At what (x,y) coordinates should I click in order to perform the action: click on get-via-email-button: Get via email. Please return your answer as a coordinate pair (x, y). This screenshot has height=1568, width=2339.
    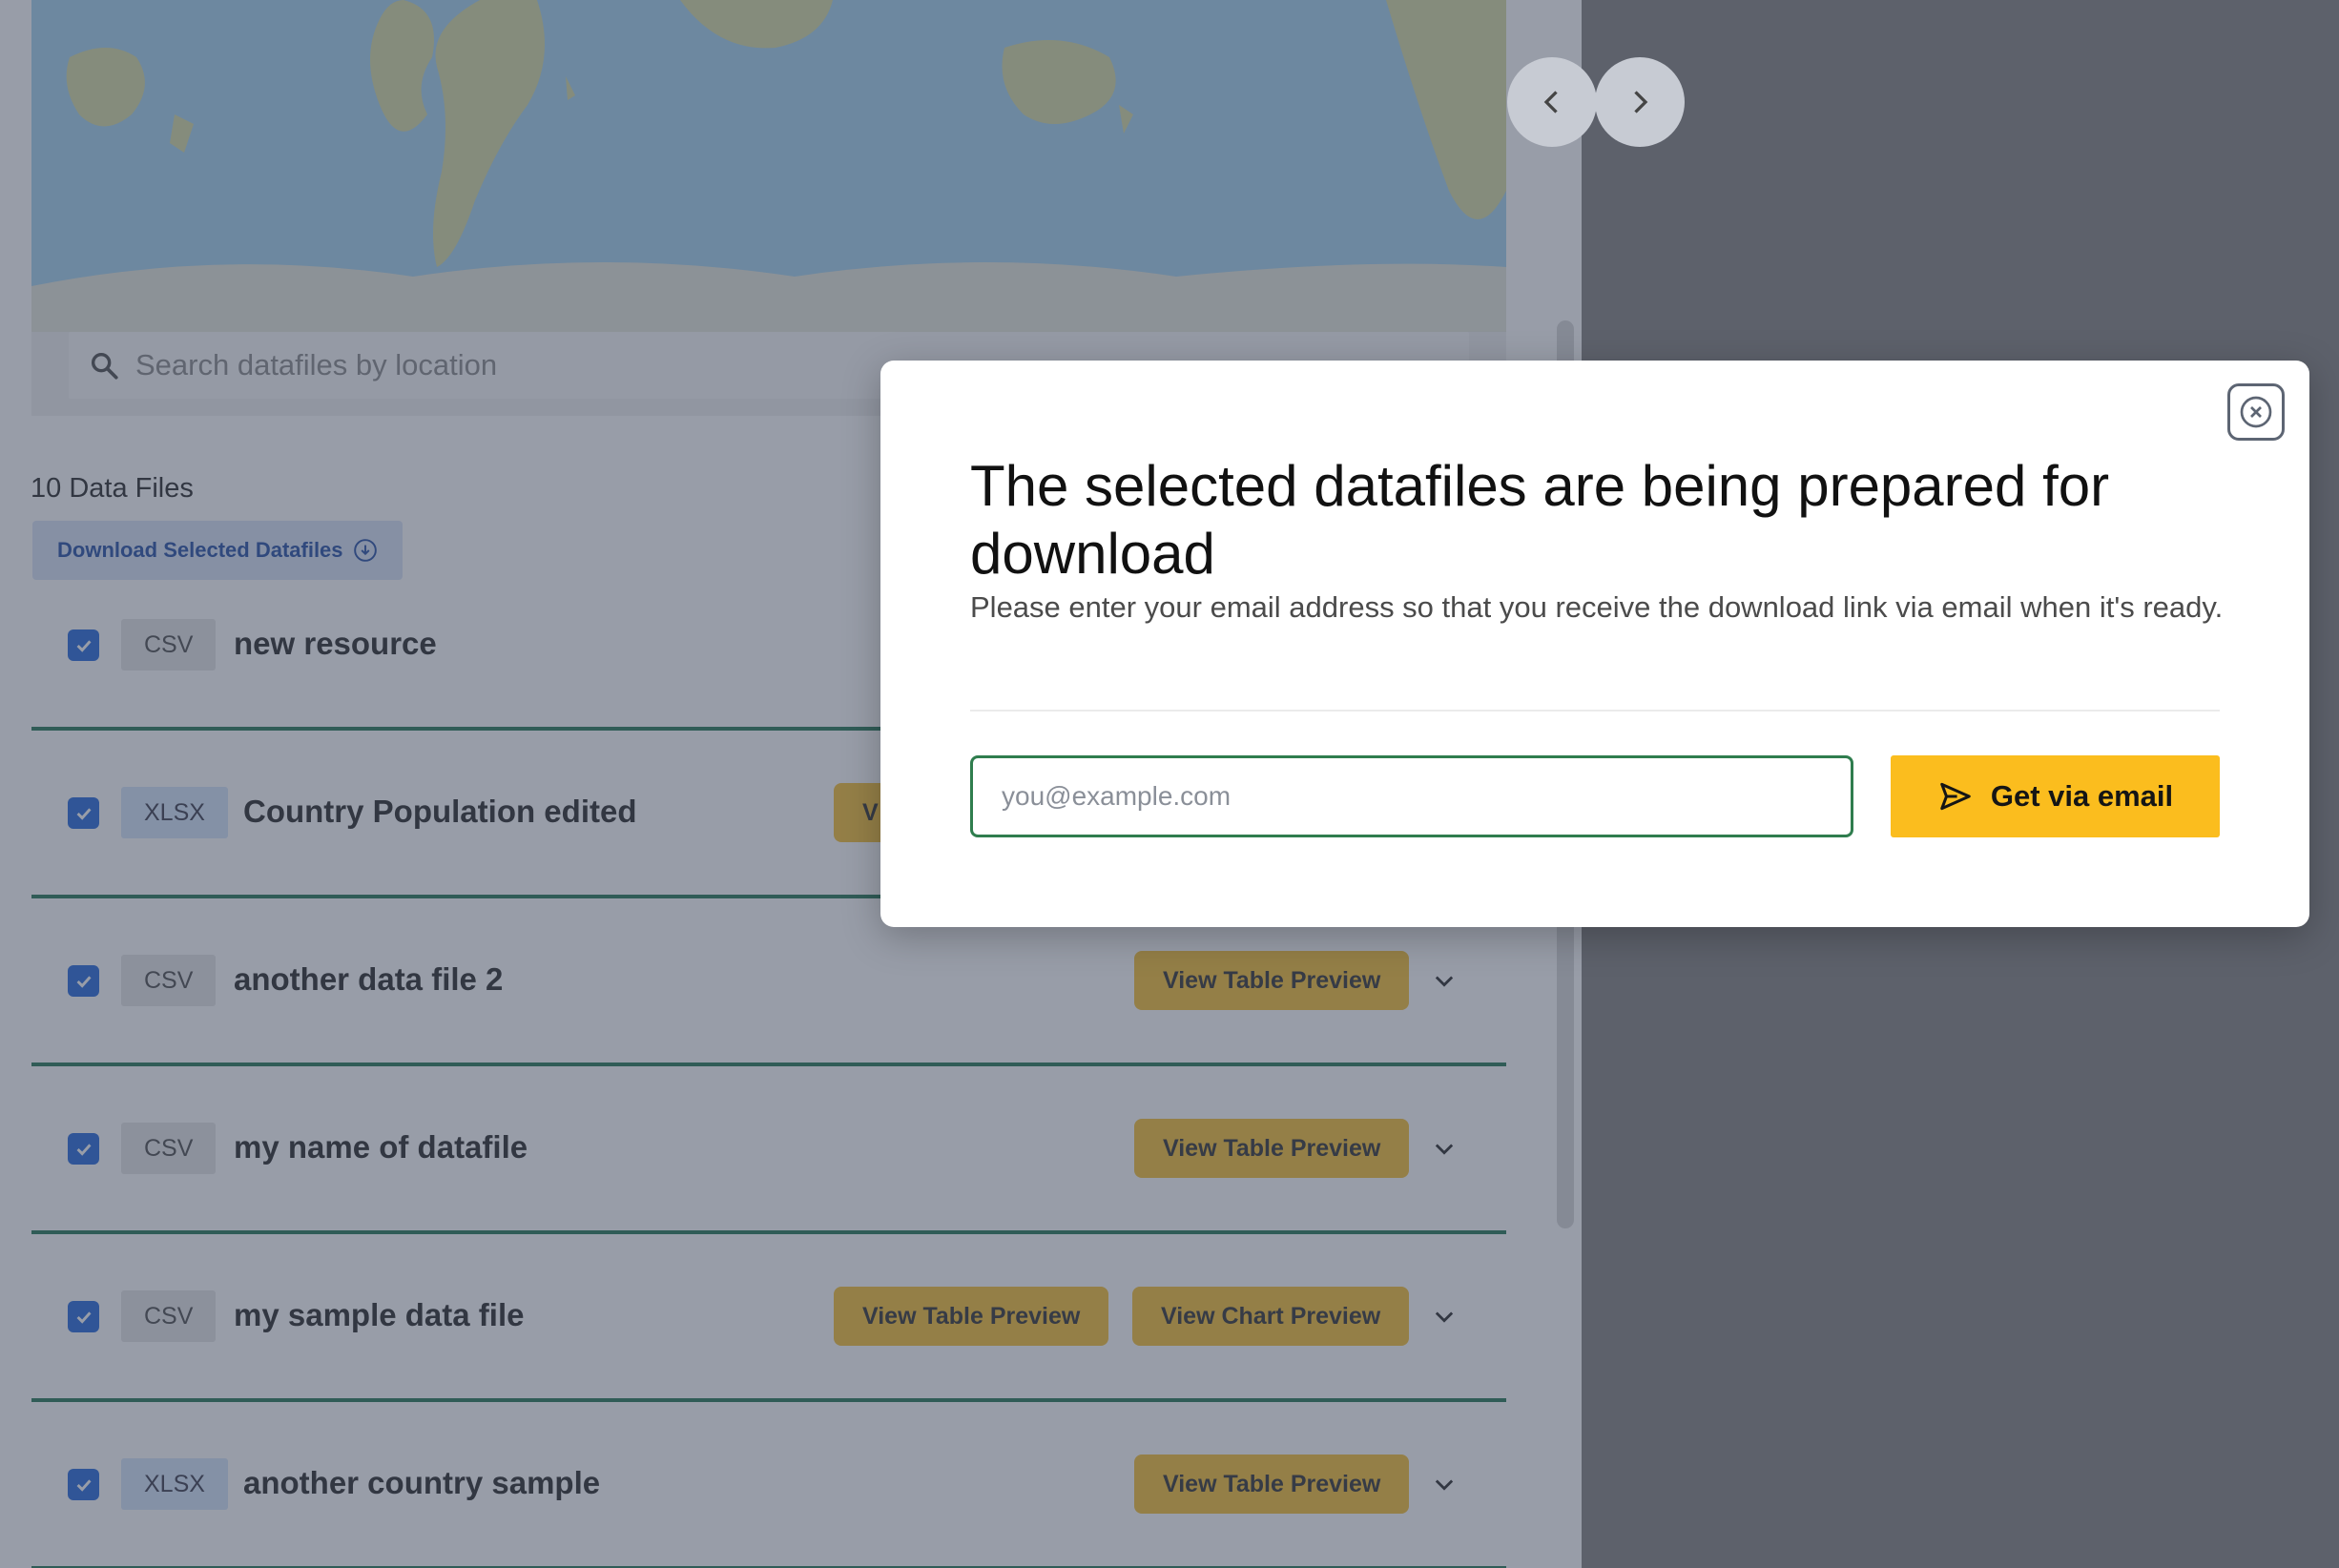
    Looking at the image, I should click on (2055, 796).